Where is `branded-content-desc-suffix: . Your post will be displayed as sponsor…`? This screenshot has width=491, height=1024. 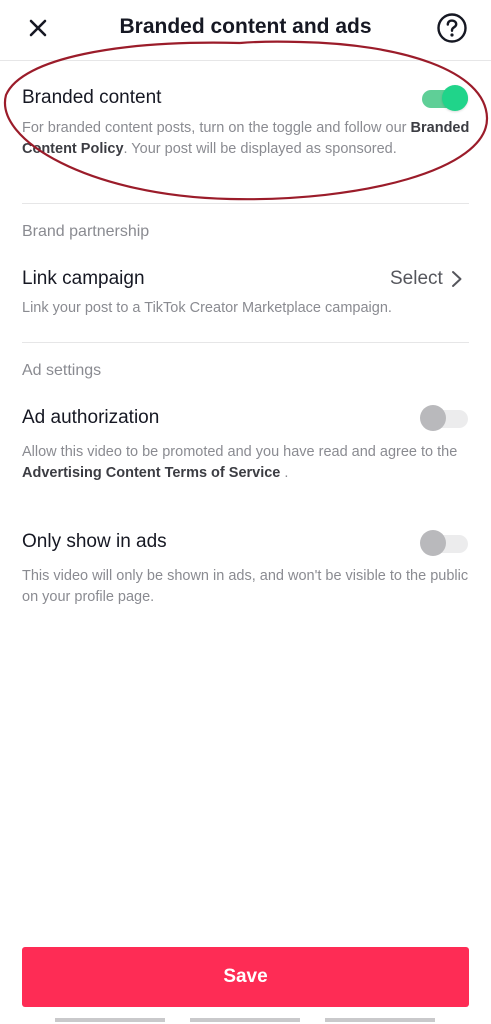
branded-content-desc-suffix: . Your post will be displayed as sponsor… is located at coordinates (260, 149).